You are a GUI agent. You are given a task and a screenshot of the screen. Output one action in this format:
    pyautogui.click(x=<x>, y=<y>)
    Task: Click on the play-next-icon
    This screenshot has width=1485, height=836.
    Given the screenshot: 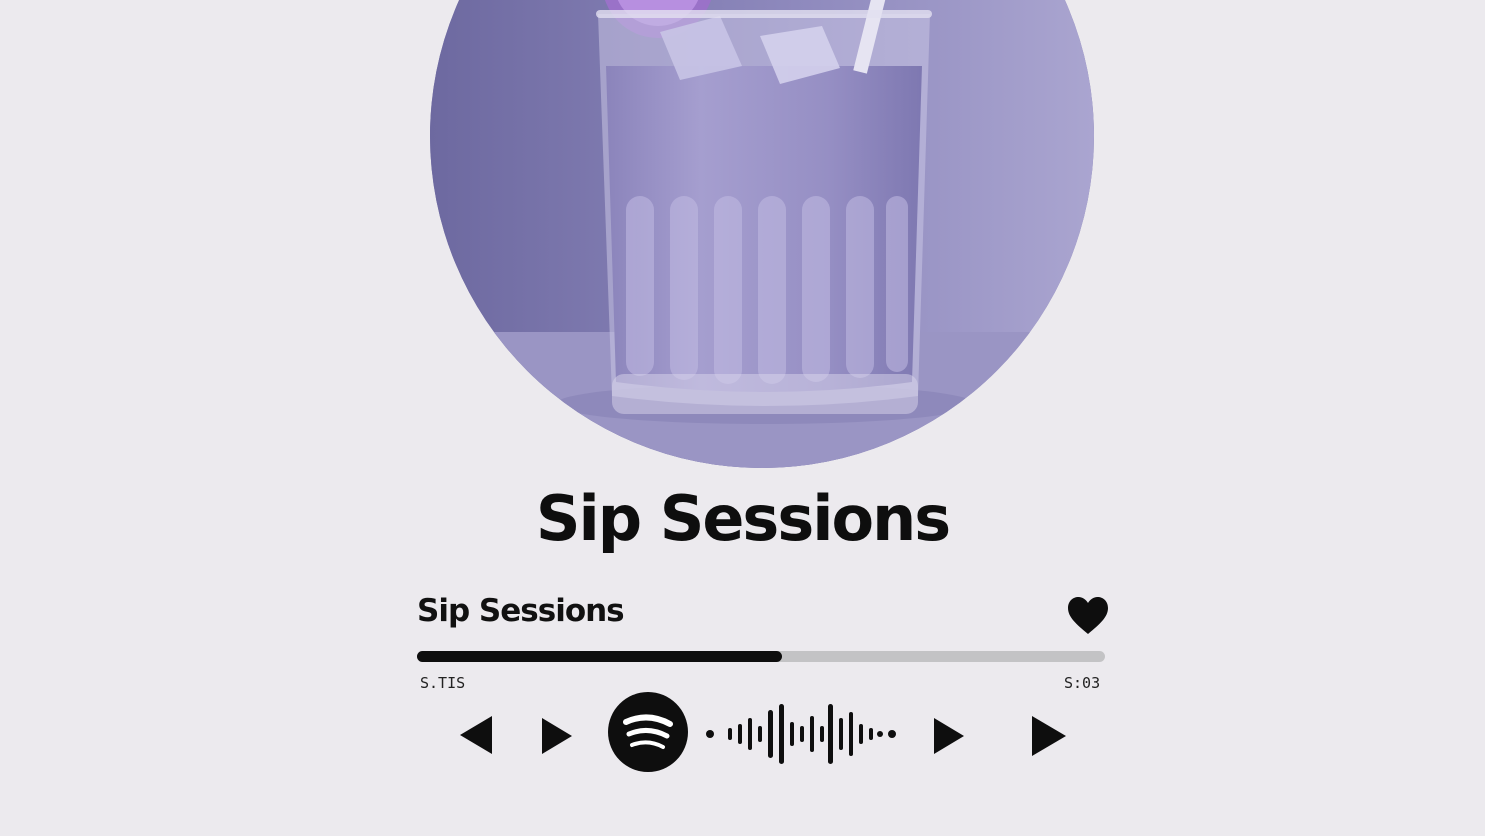 What is the action you would take?
    pyautogui.click(x=949, y=736)
    